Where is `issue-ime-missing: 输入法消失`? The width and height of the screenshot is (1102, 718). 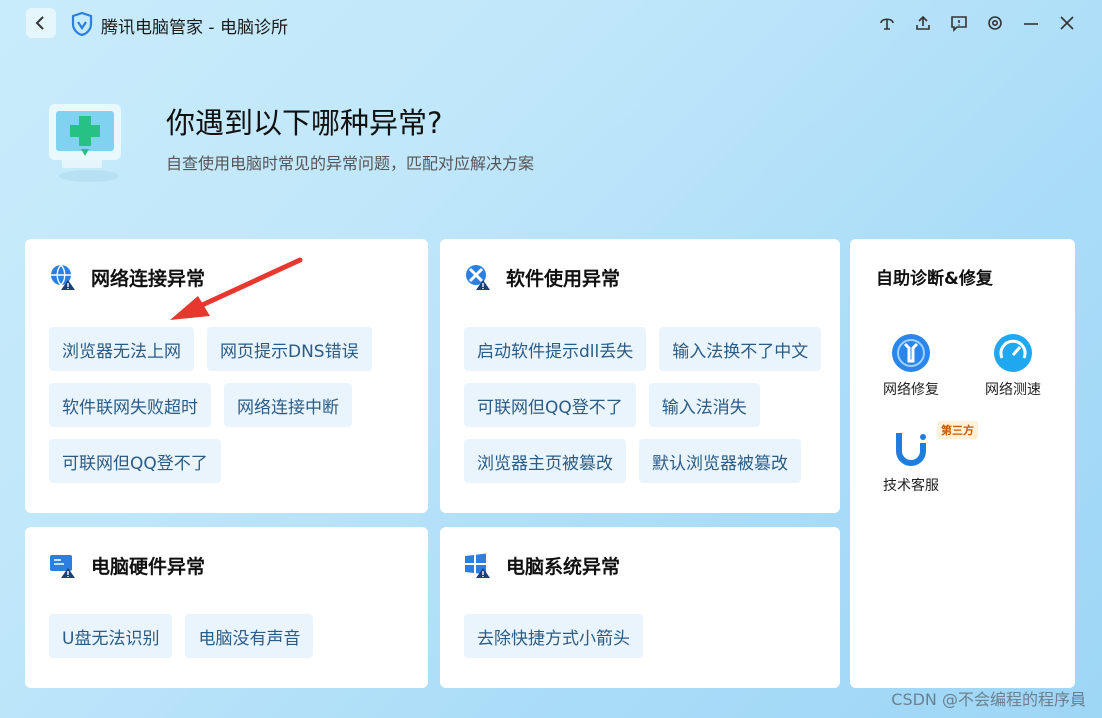 issue-ime-missing: 输入法消失 is located at coordinates (704, 405).